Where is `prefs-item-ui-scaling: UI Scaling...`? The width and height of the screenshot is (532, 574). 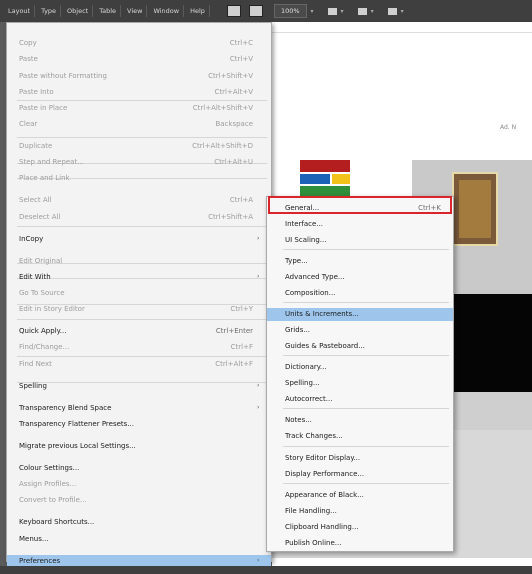 prefs-item-ui-scaling: UI Scaling... is located at coordinates (360, 239).